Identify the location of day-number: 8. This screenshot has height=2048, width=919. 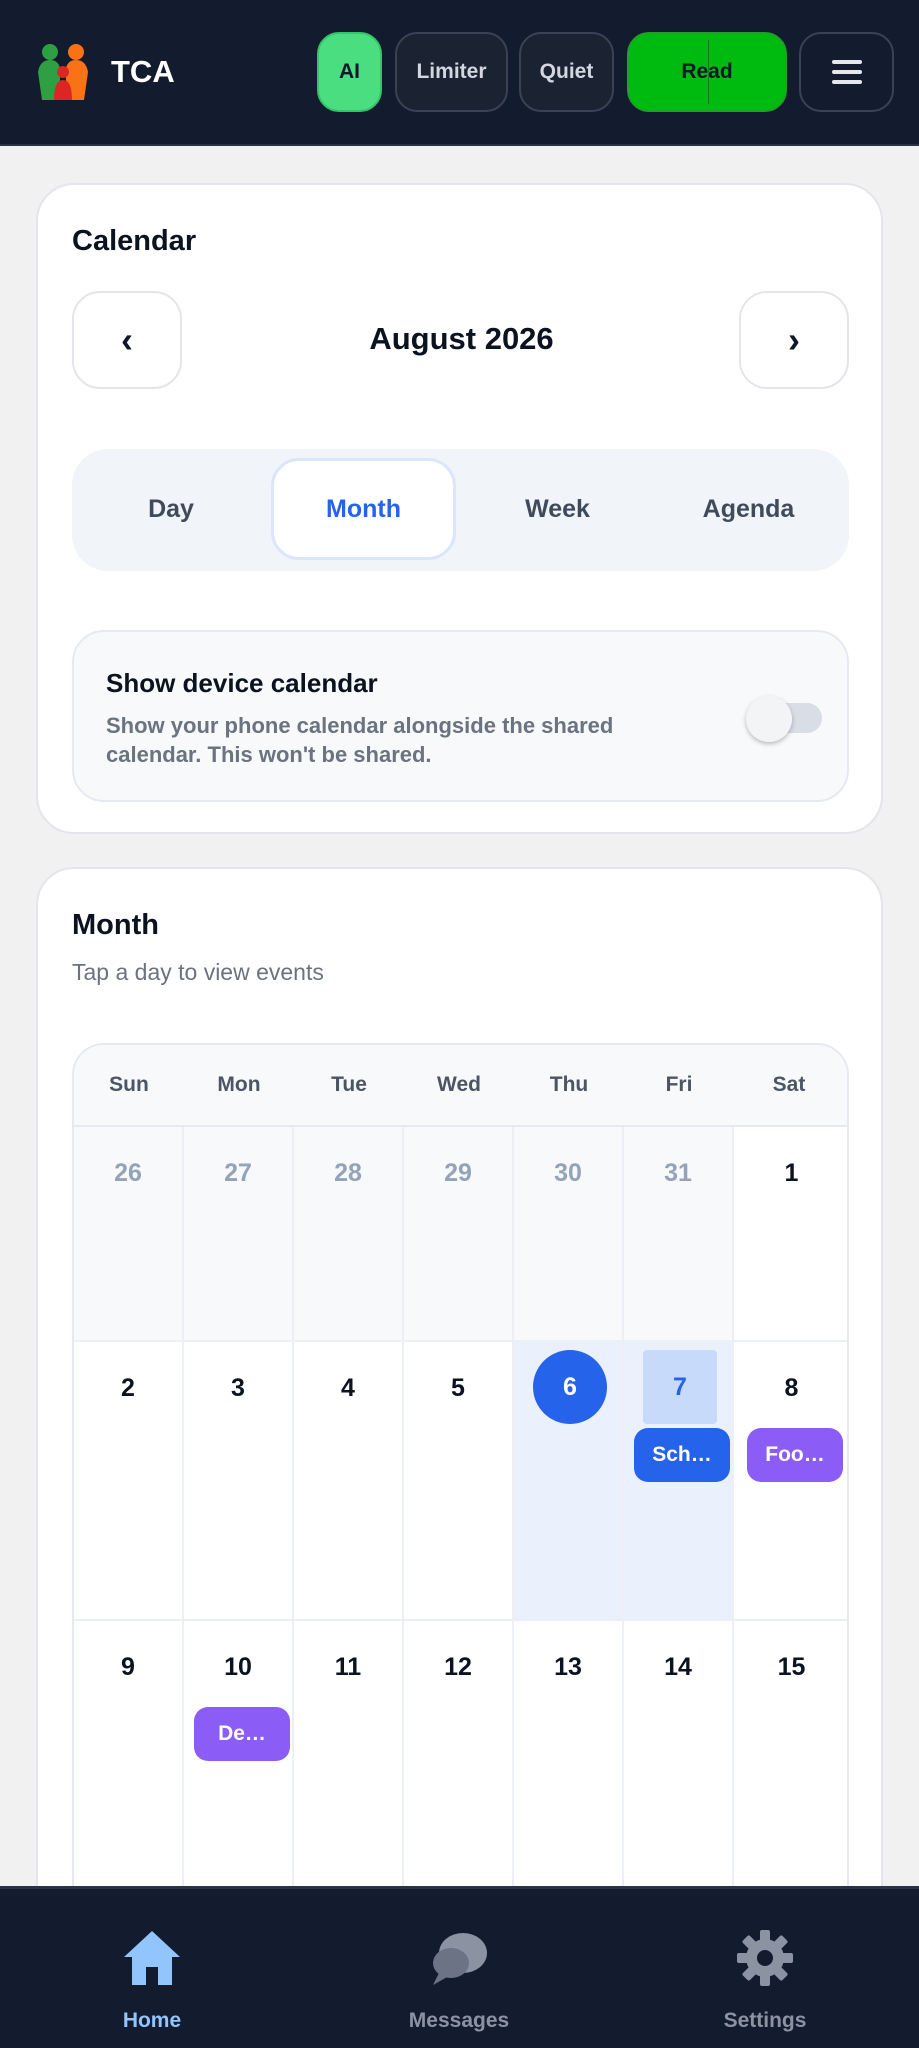
(791, 1388).